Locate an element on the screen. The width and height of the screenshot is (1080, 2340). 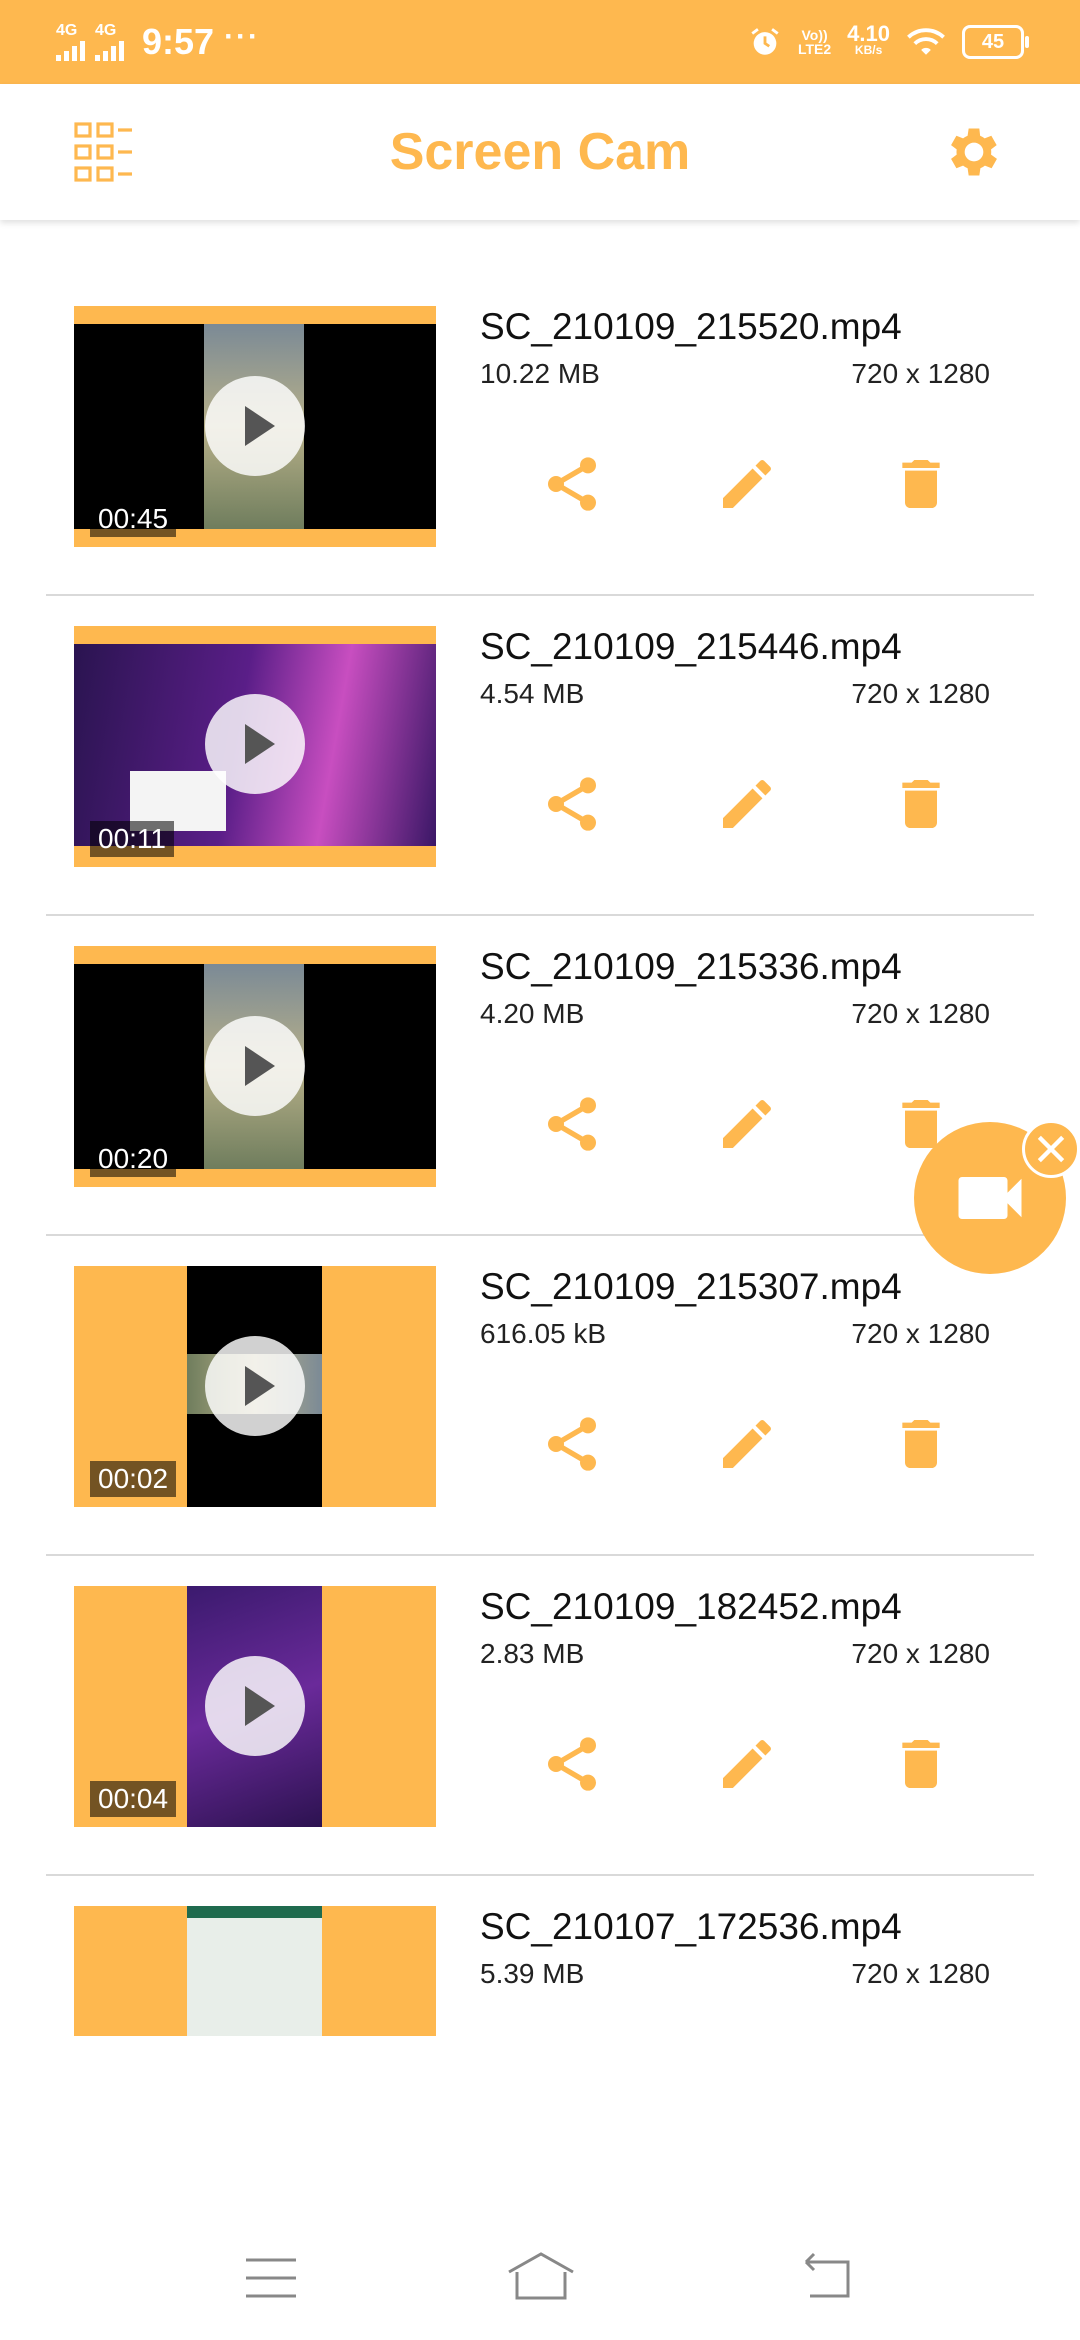
status-right: Vo)) LTE2 4.10 KB/s 45 is located at coordinates (888, 42).